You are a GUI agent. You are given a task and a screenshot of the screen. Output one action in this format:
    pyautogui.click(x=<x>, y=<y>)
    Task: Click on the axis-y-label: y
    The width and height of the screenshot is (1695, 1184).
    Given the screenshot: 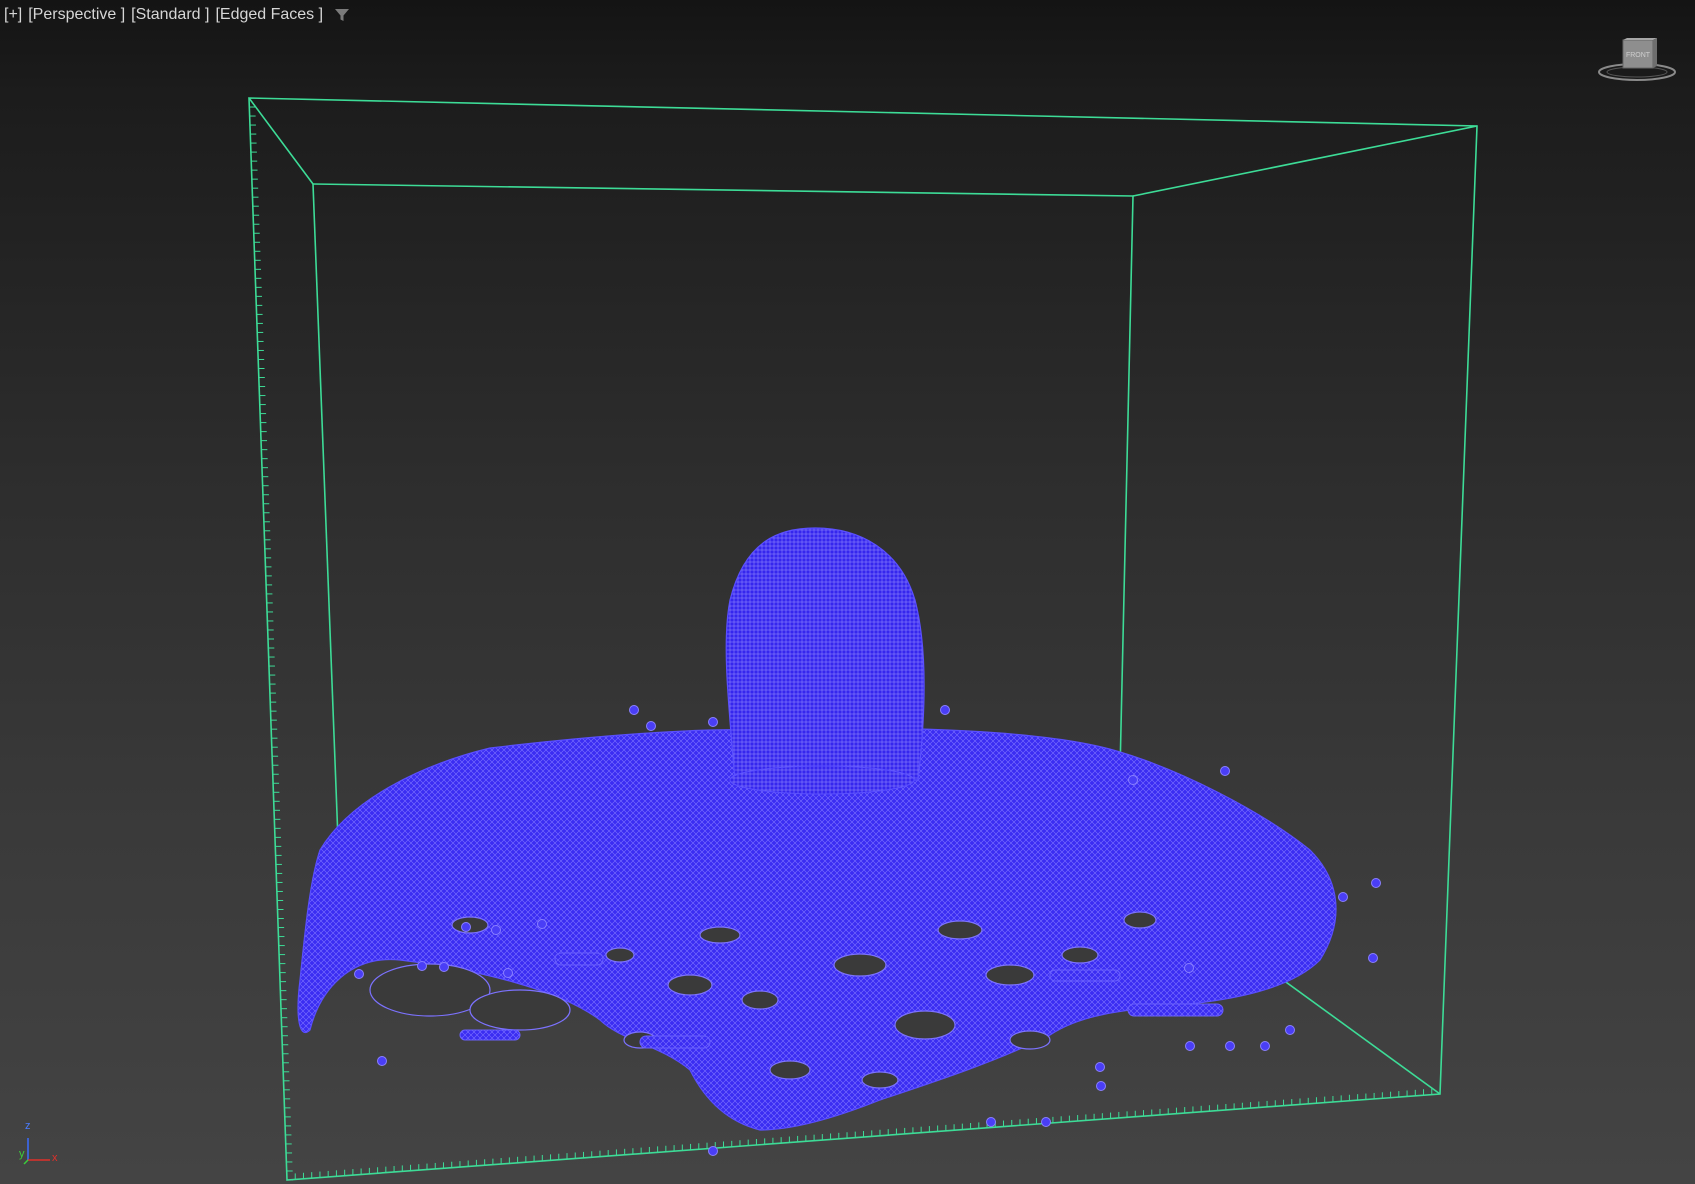 What is the action you would take?
    pyautogui.click(x=22, y=1154)
    